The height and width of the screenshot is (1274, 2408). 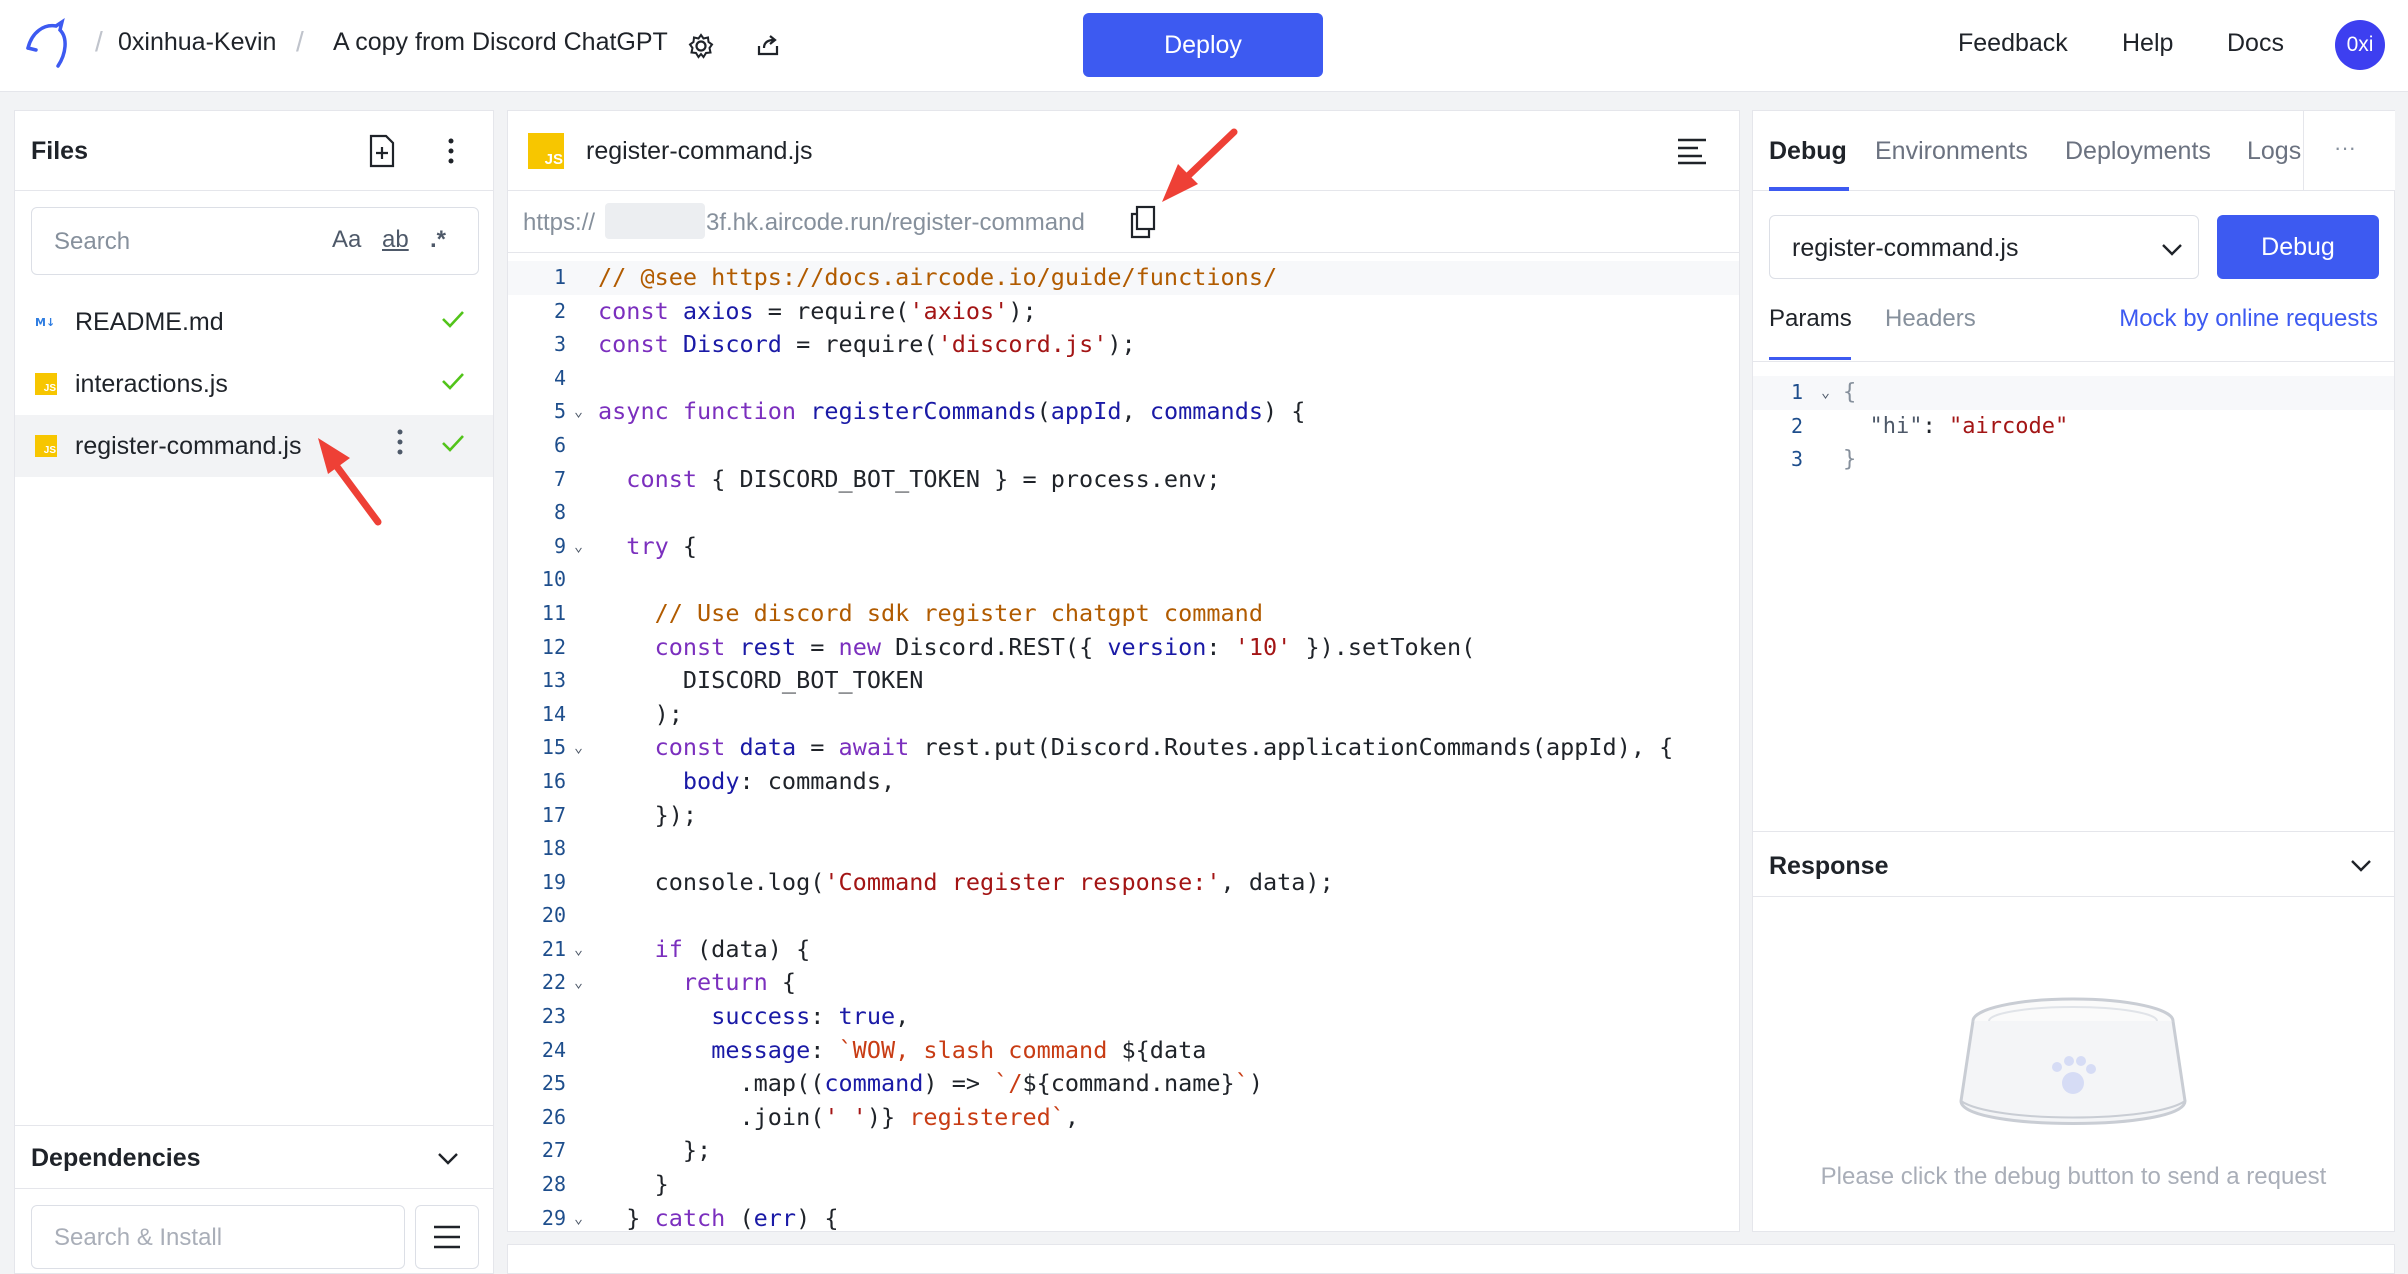 What do you see at coordinates (2073, 393) in the screenshot?
I see `code-line: 1 ⌄{` at bounding box center [2073, 393].